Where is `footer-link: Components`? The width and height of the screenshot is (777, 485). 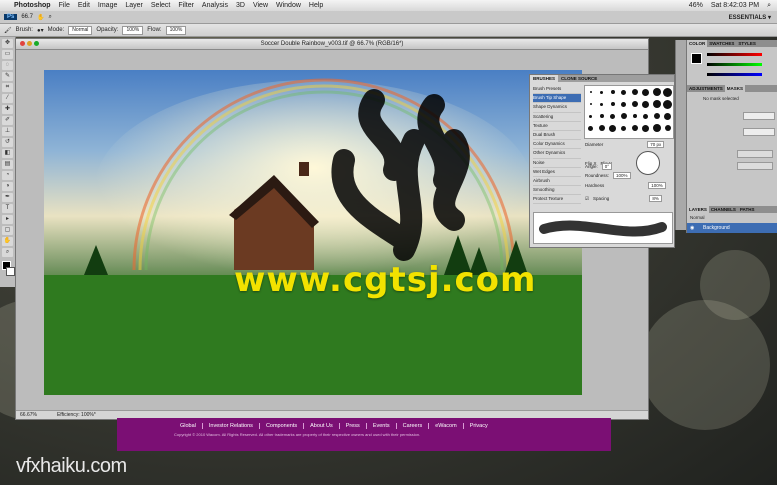 footer-link: Components is located at coordinates (282, 426).